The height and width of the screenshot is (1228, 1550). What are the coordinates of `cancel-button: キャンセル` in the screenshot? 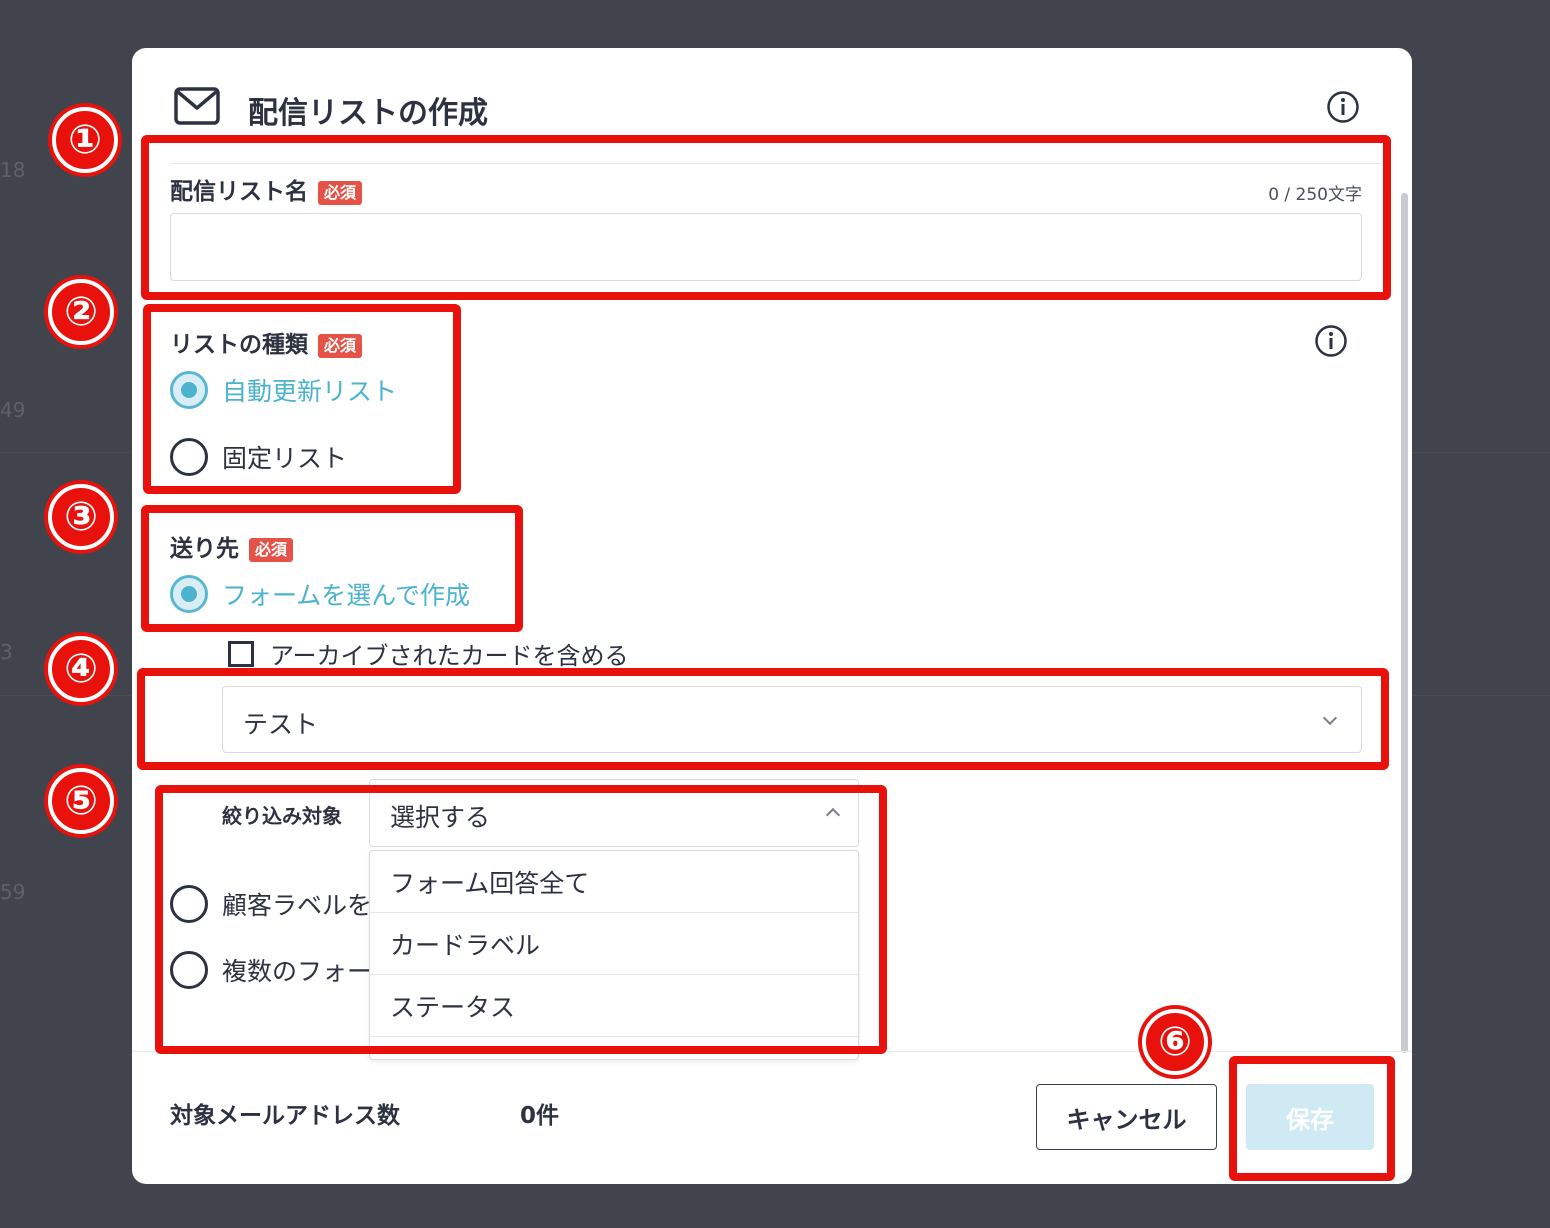 It's located at (1126, 1117).